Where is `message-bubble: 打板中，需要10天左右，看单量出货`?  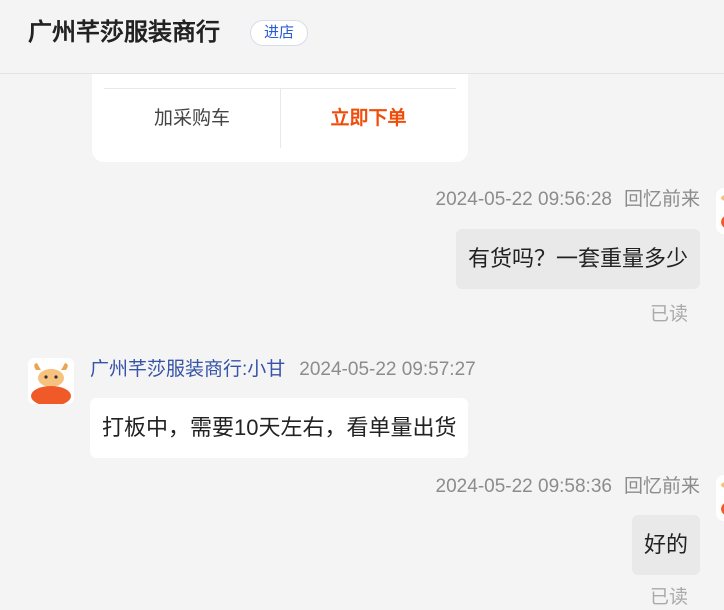 message-bubble: 打板中，需要10天左右，看单量出货 is located at coordinates (279, 428).